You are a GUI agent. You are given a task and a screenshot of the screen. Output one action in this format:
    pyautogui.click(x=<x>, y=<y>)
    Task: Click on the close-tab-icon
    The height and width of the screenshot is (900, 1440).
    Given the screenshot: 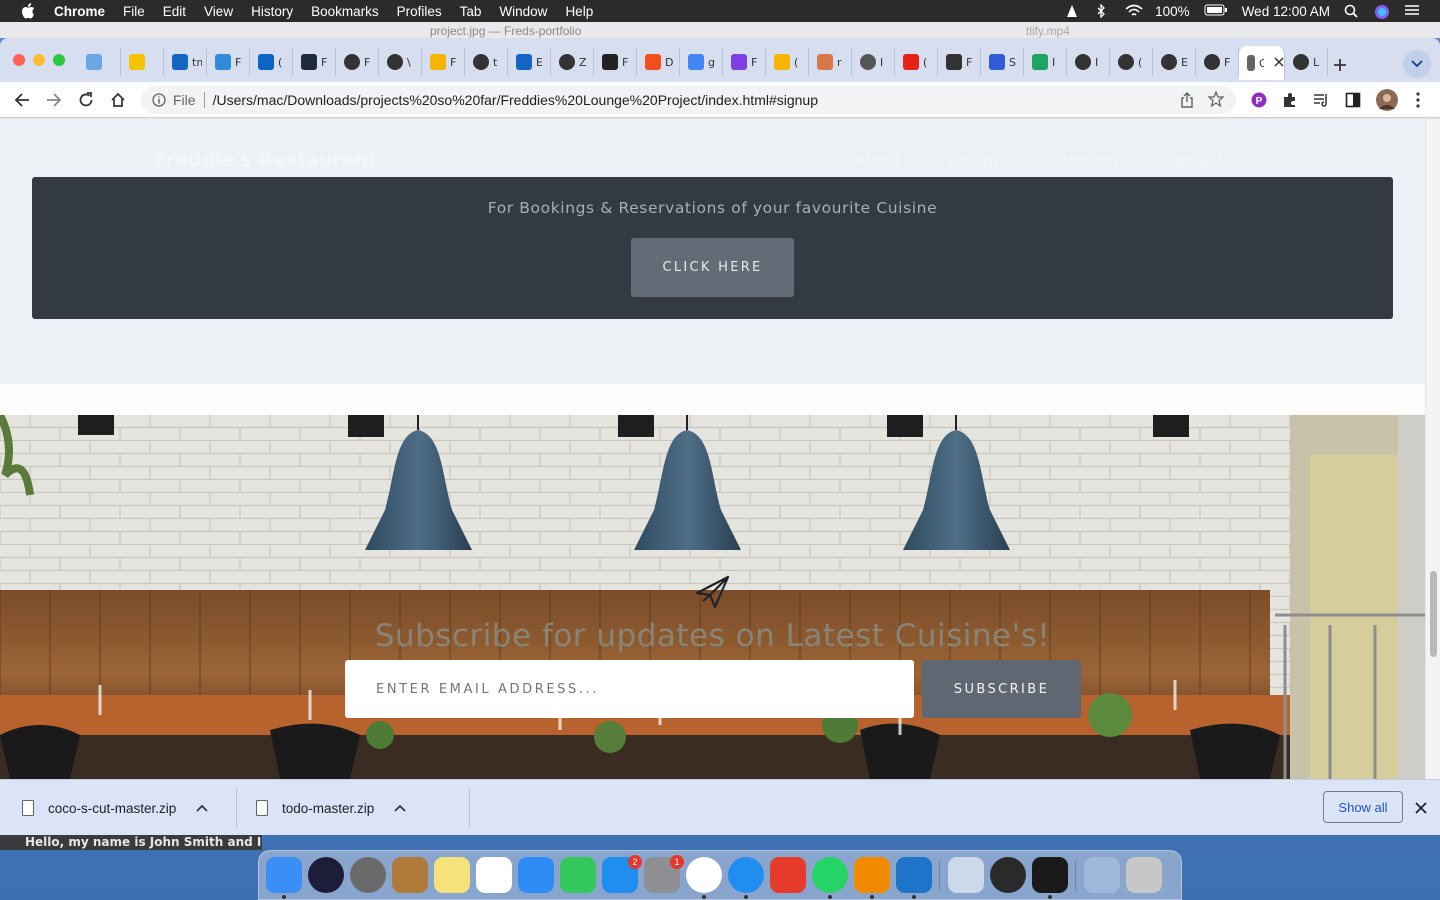 What is the action you would take?
    pyautogui.click(x=1279, y=63)
    